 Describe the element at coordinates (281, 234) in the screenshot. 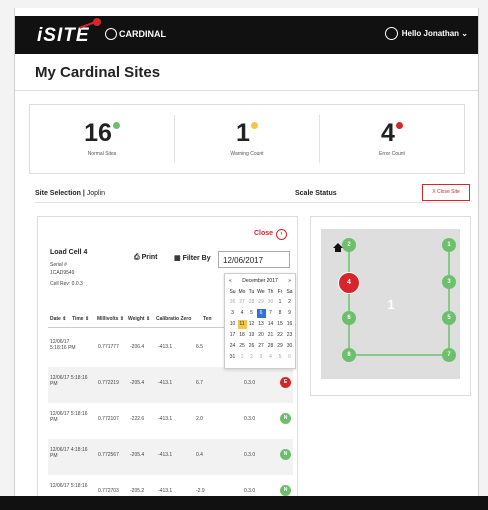

I see `chevron-right-icon: ›` at that location.